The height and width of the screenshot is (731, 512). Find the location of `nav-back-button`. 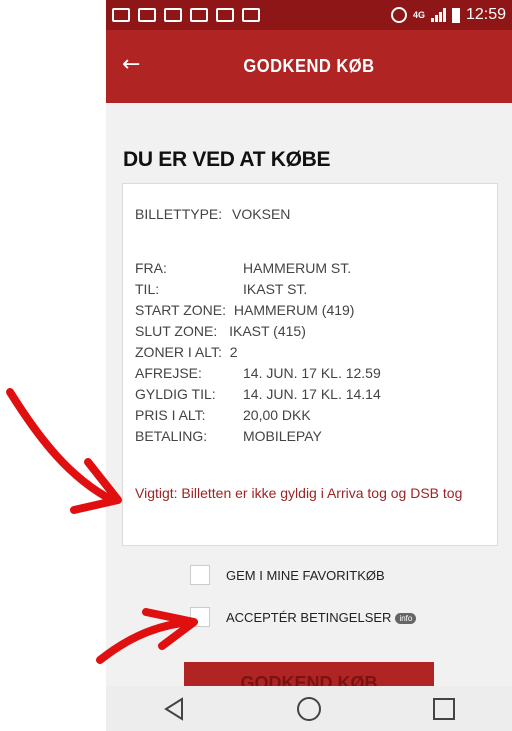

nav-back-button is located at coordinates (174, 709).